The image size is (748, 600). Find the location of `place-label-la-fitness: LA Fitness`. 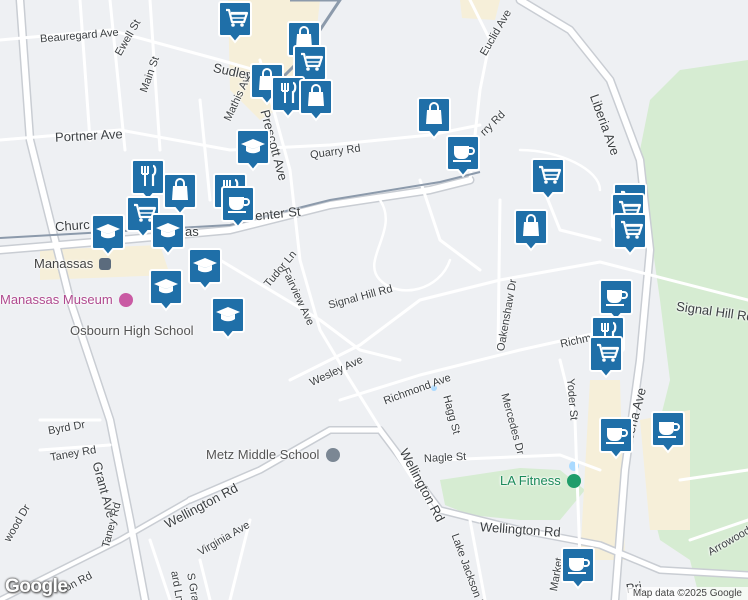

place-label-la-fitness: LA Fitness is located at coordinates (541, 480).